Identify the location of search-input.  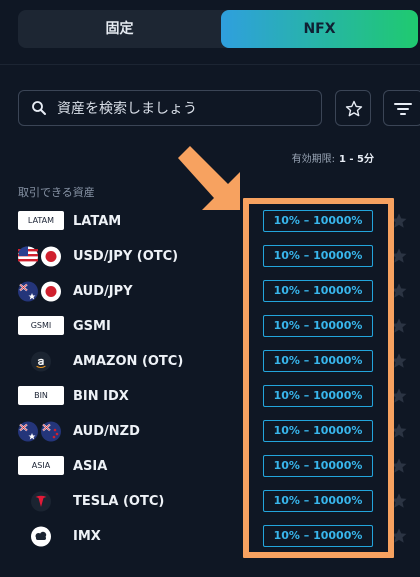
(187, 109).